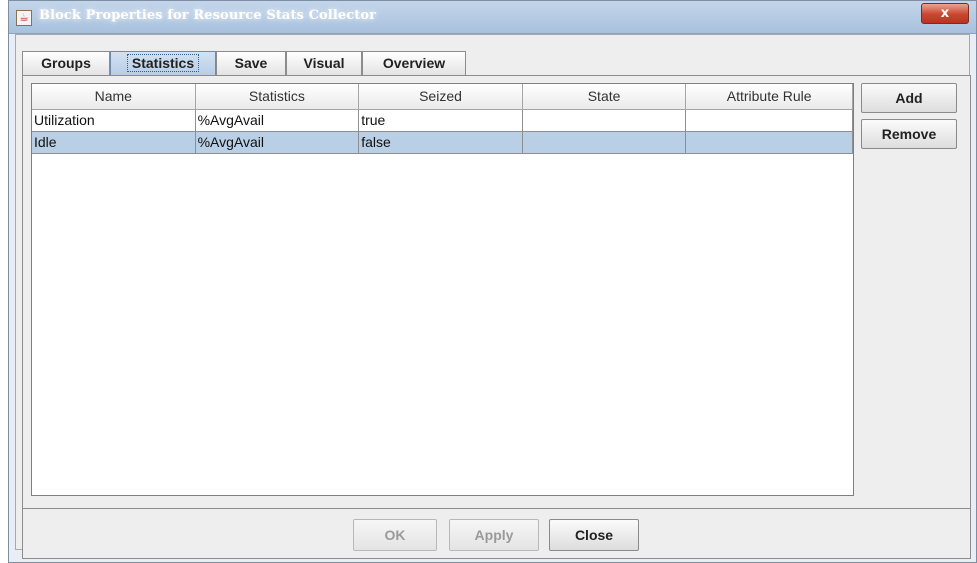 The image size is (977, 563). What do you see at coordinates (395, 535) in the screenshot?
I see `ok-button: OK` at bounding box center [395, 535].